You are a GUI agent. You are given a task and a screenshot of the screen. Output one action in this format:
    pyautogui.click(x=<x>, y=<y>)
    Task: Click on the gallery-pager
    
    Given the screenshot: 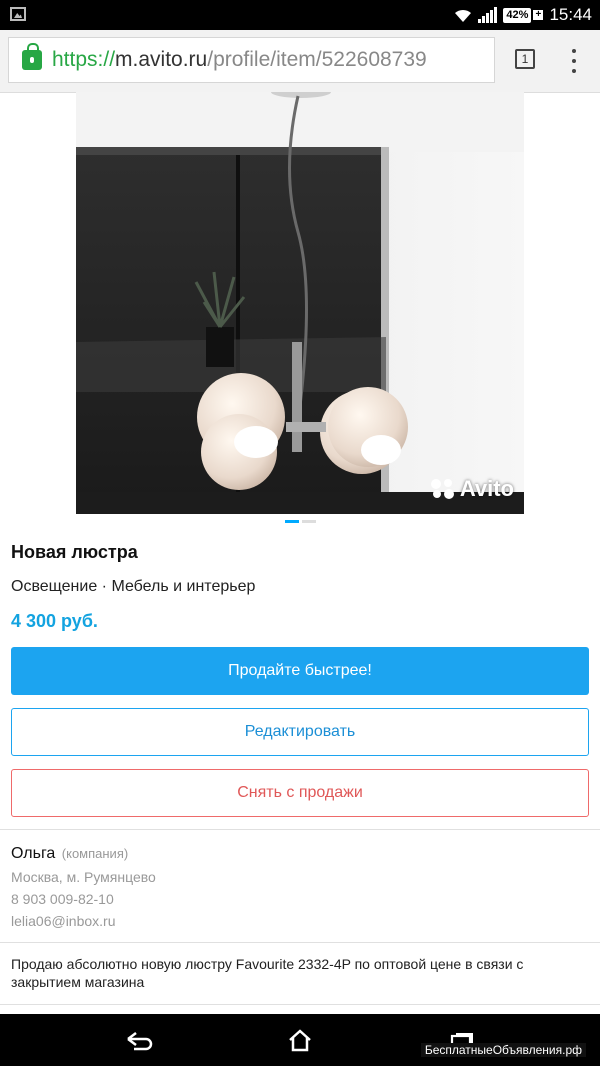 What is the action you would take?
    pyautogui.click(x=300, y=521)
    